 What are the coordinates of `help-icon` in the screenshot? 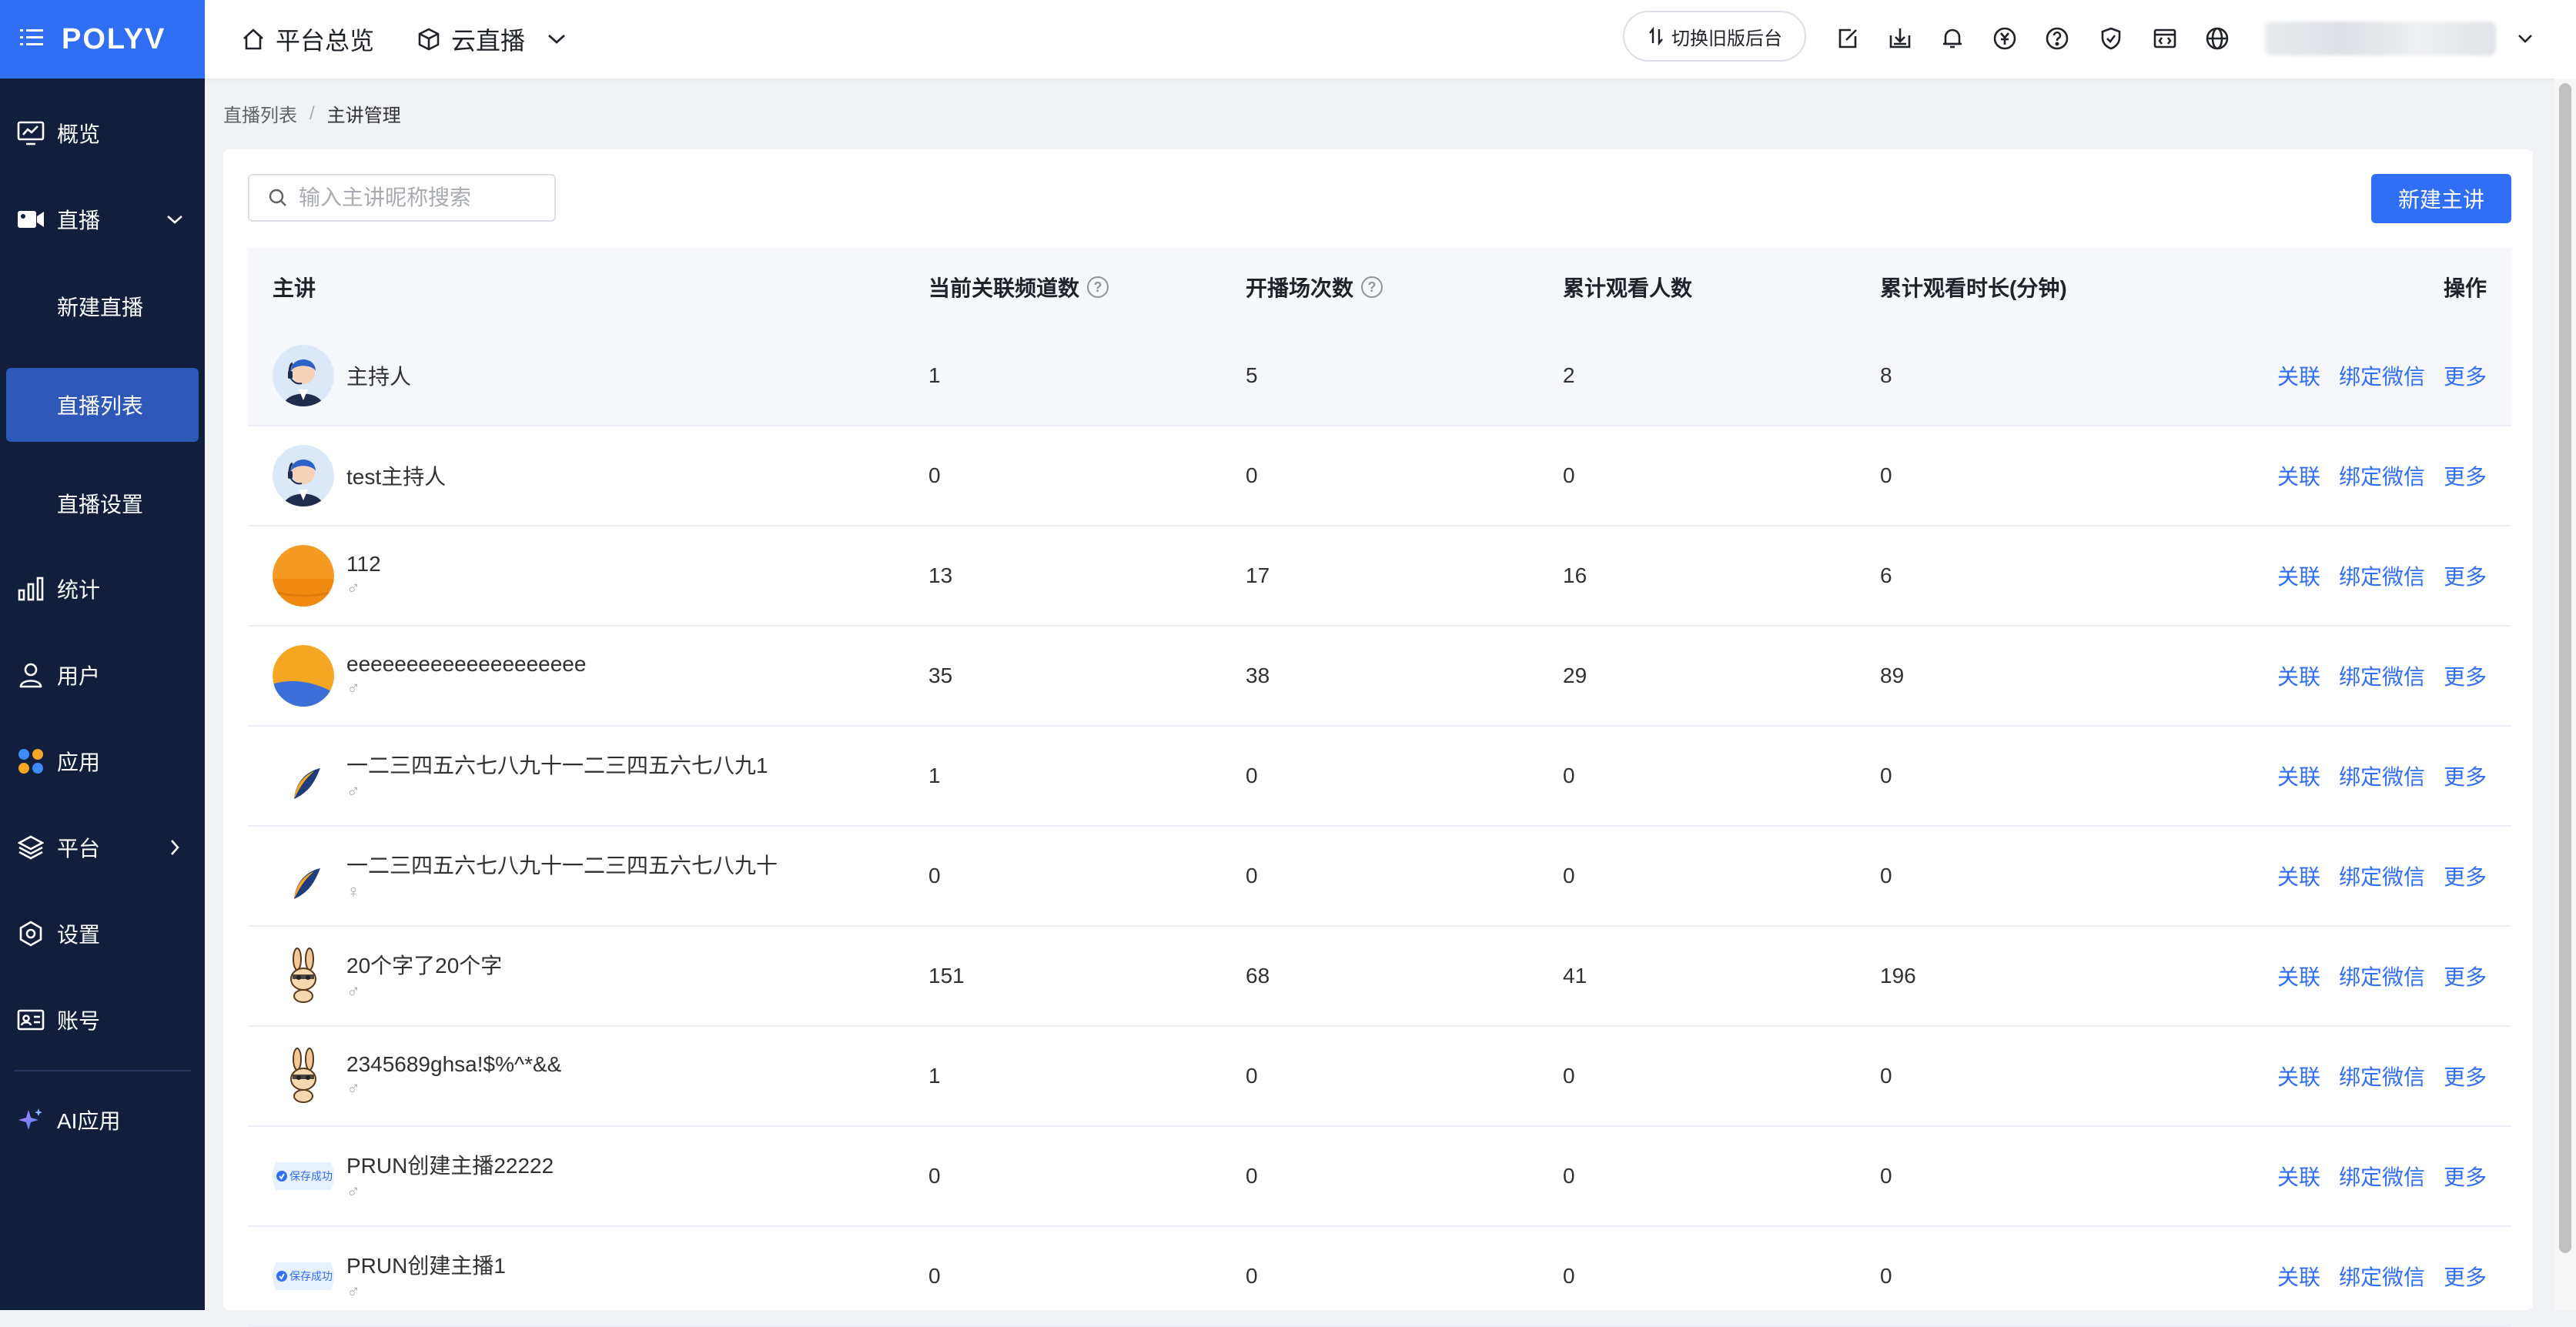 It's located at (2057, 38).